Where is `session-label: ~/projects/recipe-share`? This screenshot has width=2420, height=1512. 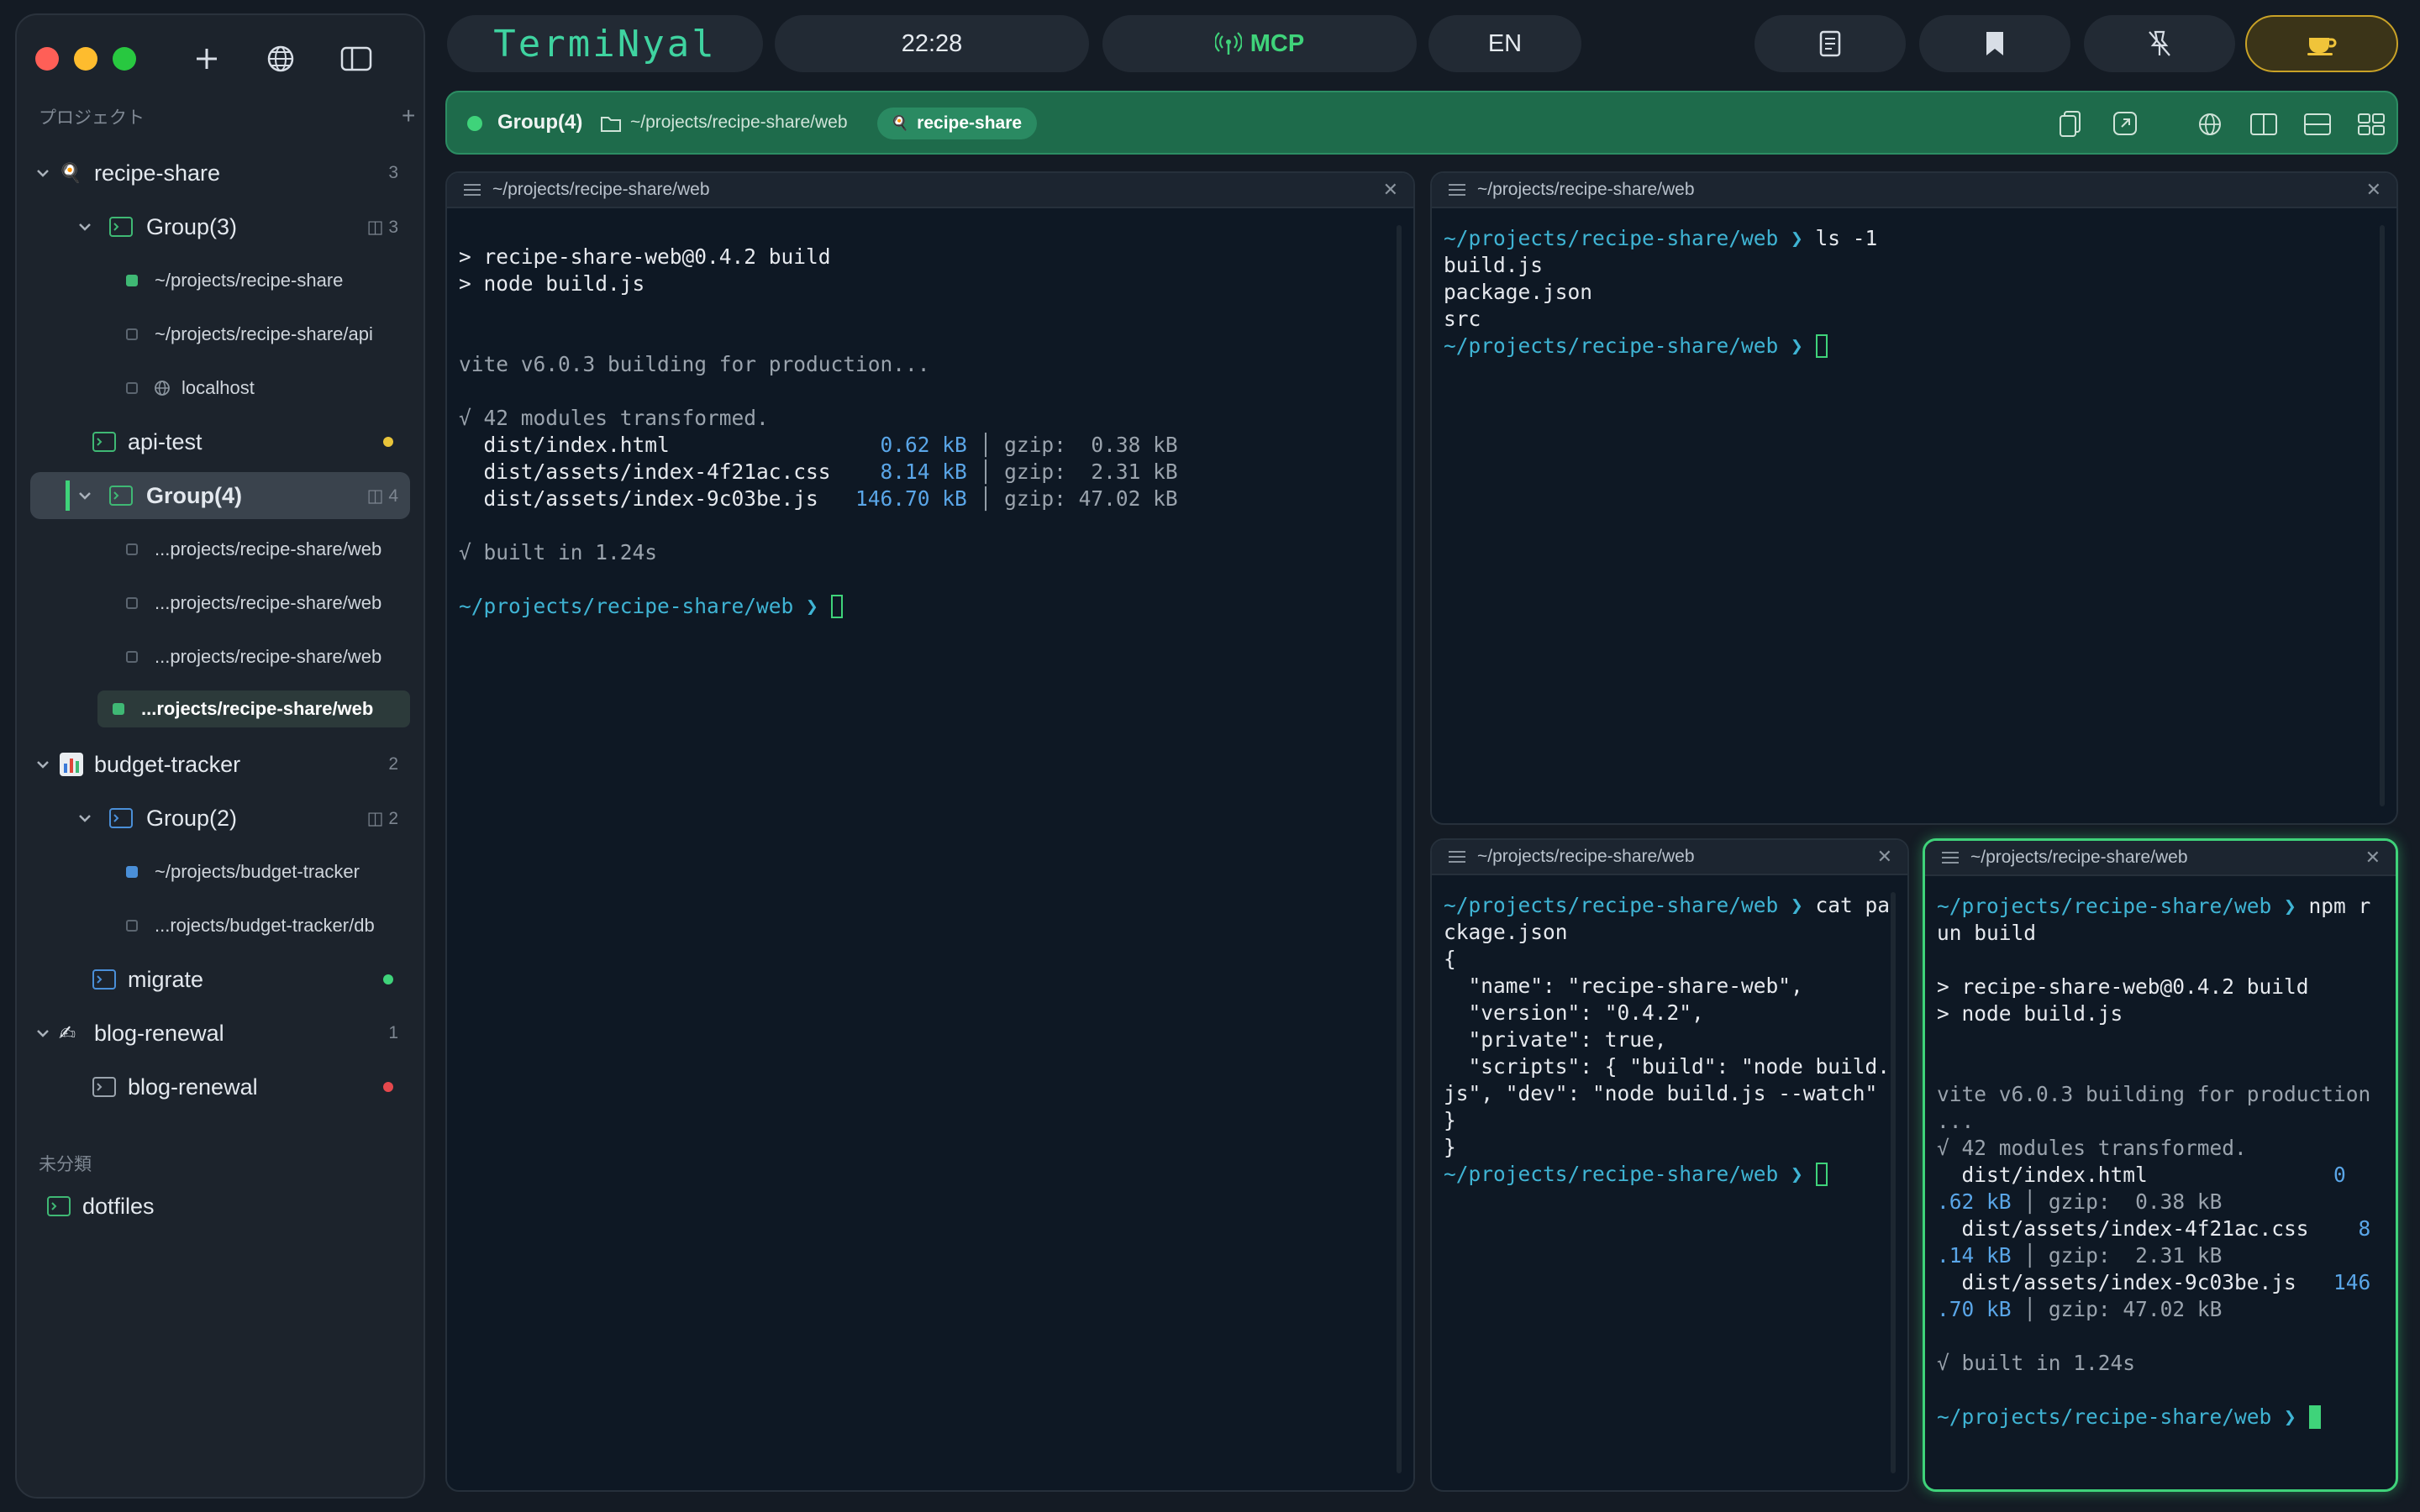
session-label: ~/projects/recipe-share is located at coordinates (249, 280).